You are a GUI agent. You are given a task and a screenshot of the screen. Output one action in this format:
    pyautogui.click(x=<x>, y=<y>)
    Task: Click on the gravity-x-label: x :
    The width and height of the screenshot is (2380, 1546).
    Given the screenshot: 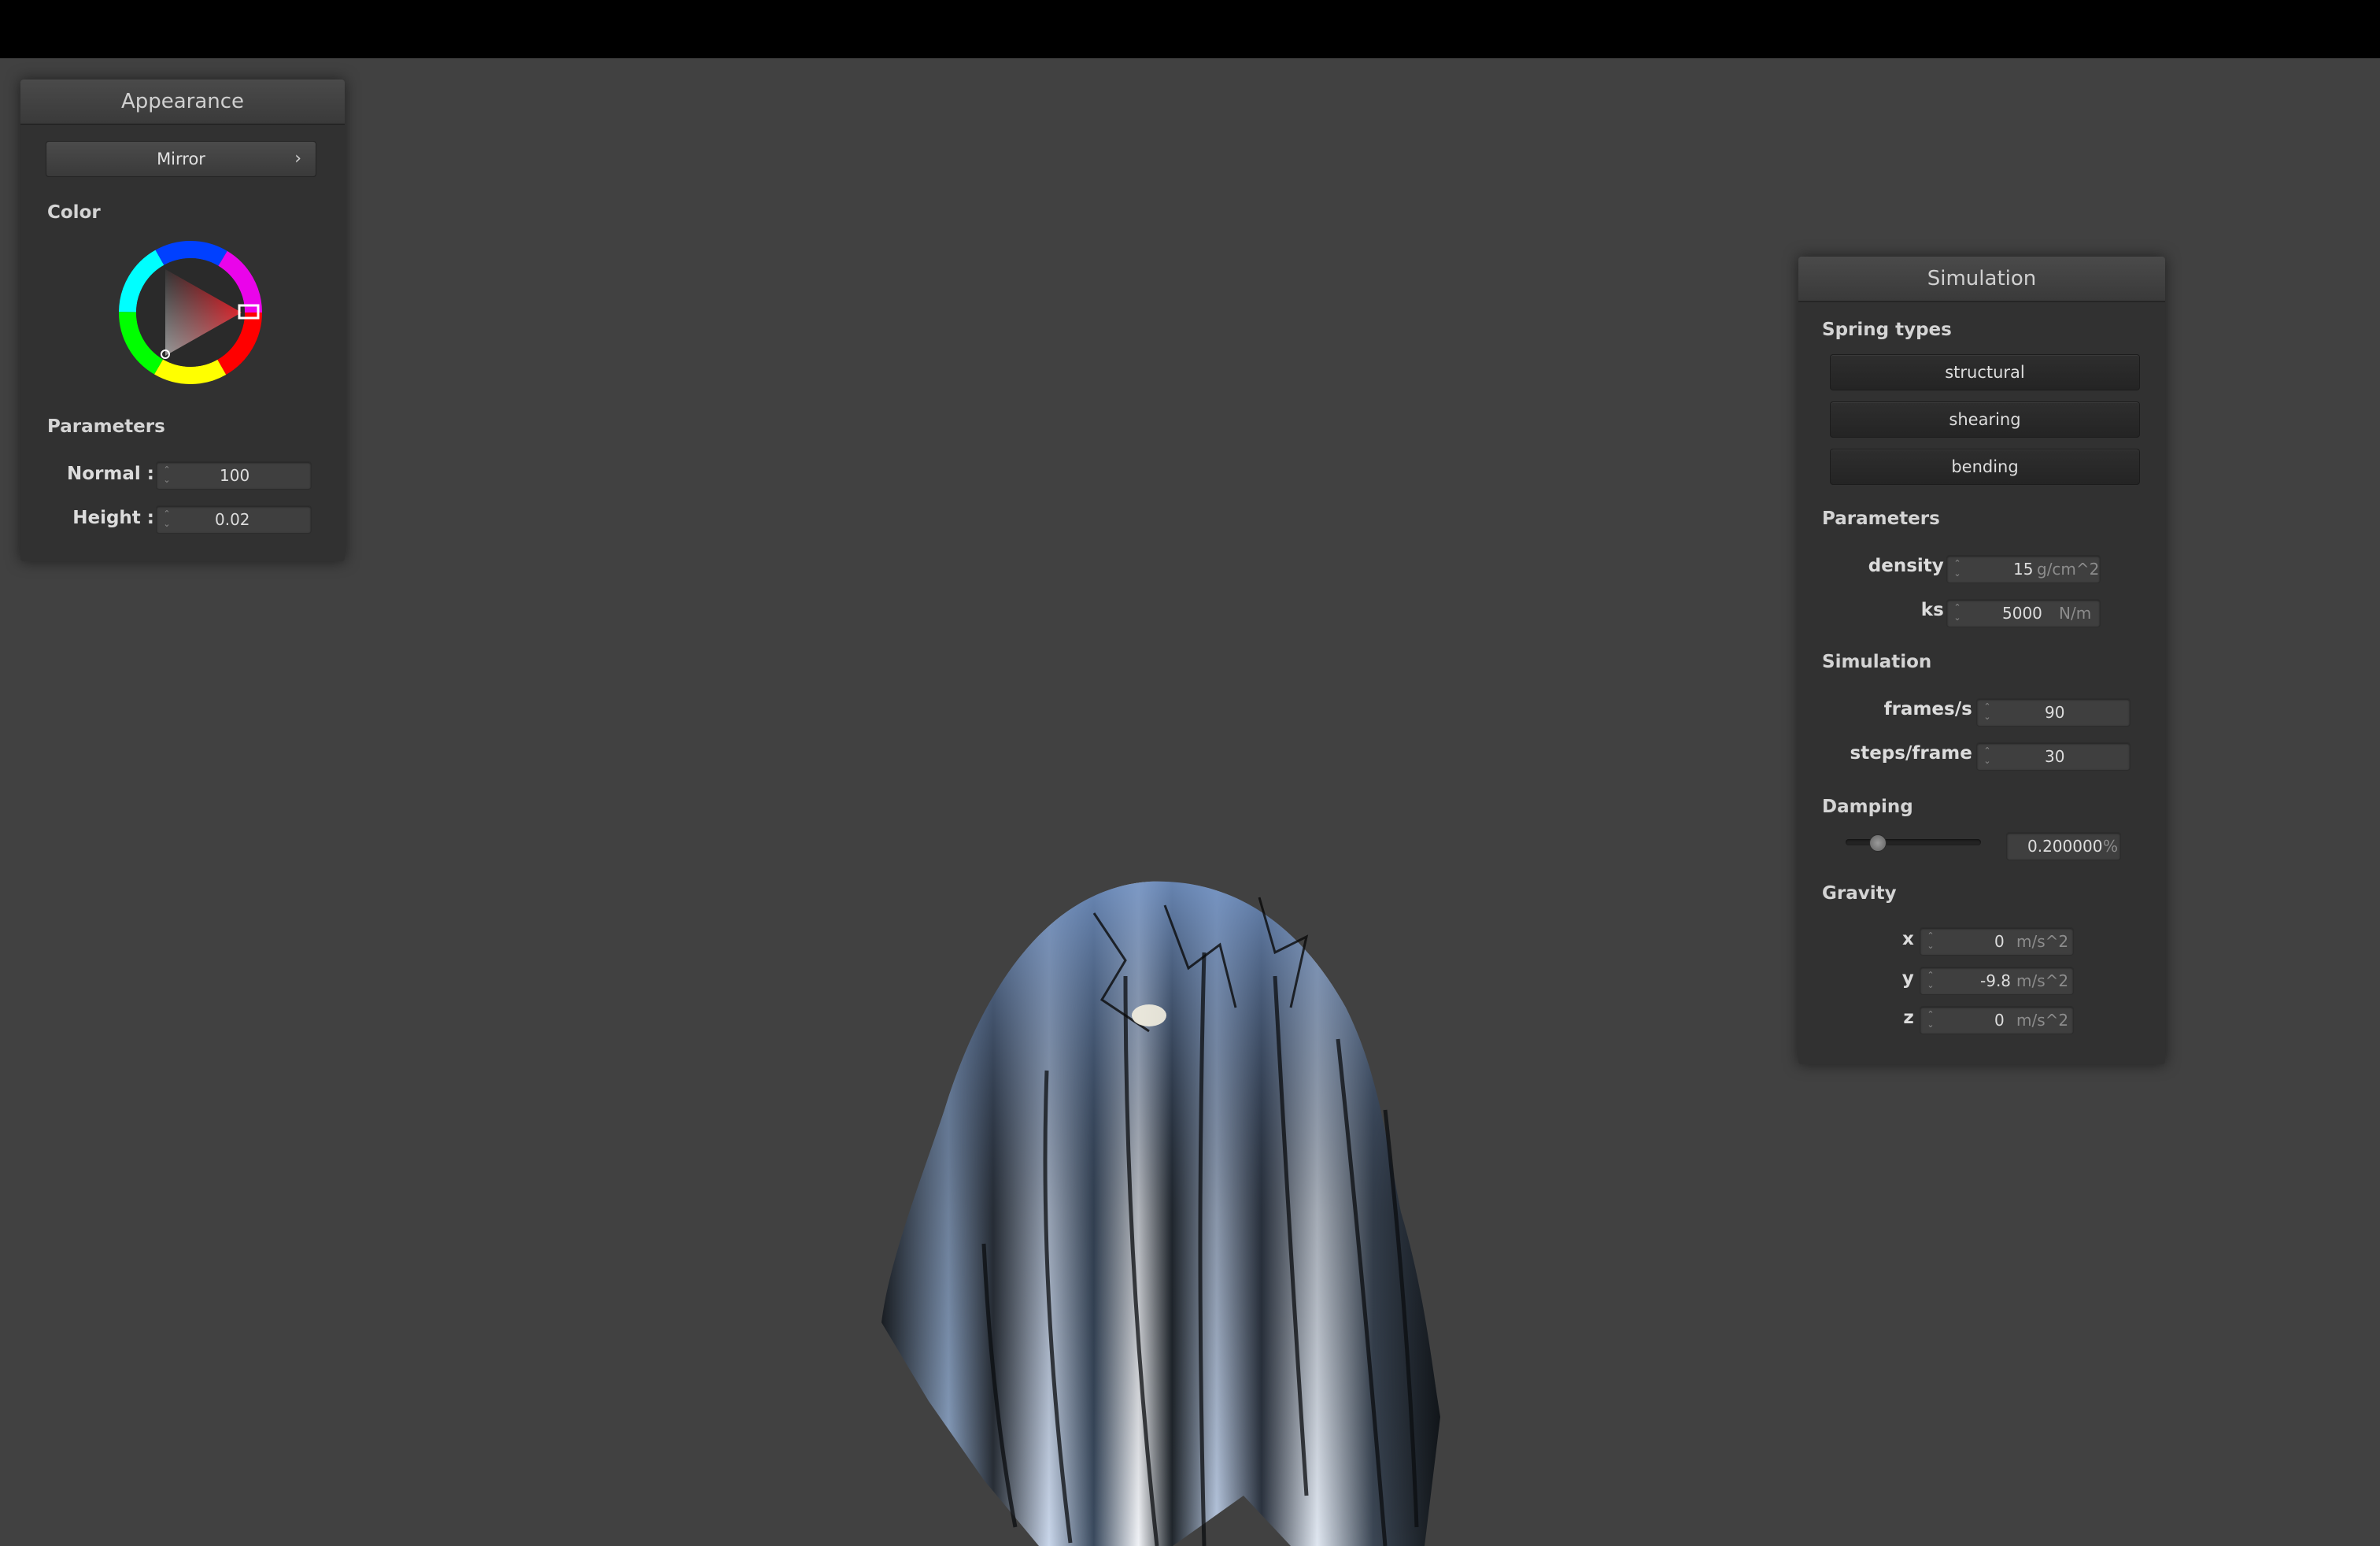 What is the action you would take?
    pyautogui.click(x=1914, y=939)
    